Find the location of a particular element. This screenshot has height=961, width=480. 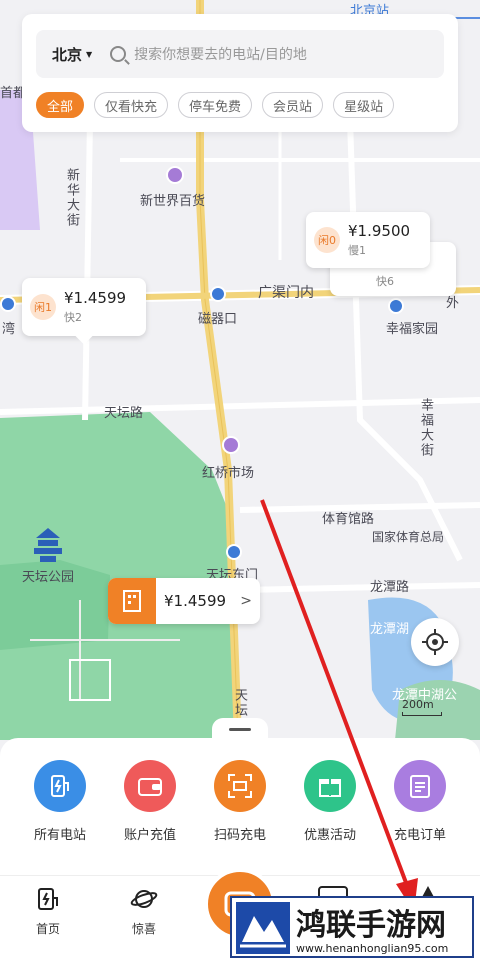

watermark-url: www.henanhonglian95.com is located at coordinates (372, 948).